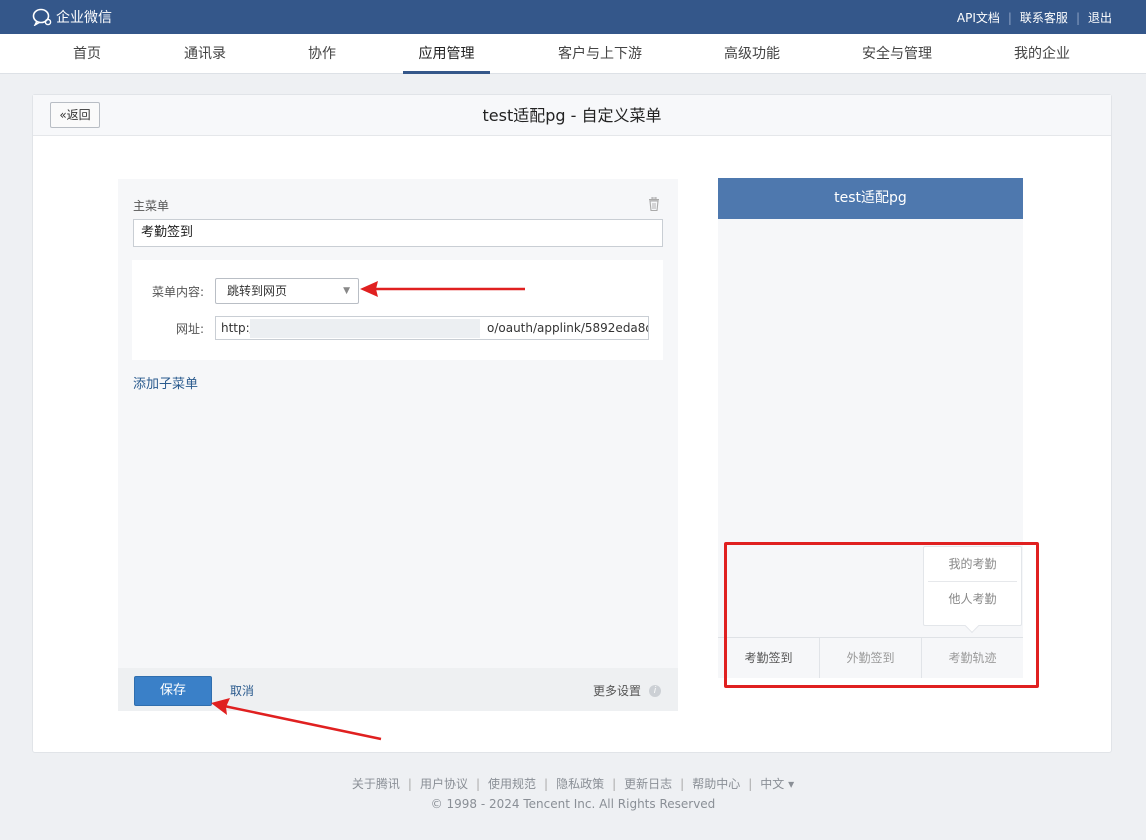  I want to click on trash-icon, so click(654, 205).